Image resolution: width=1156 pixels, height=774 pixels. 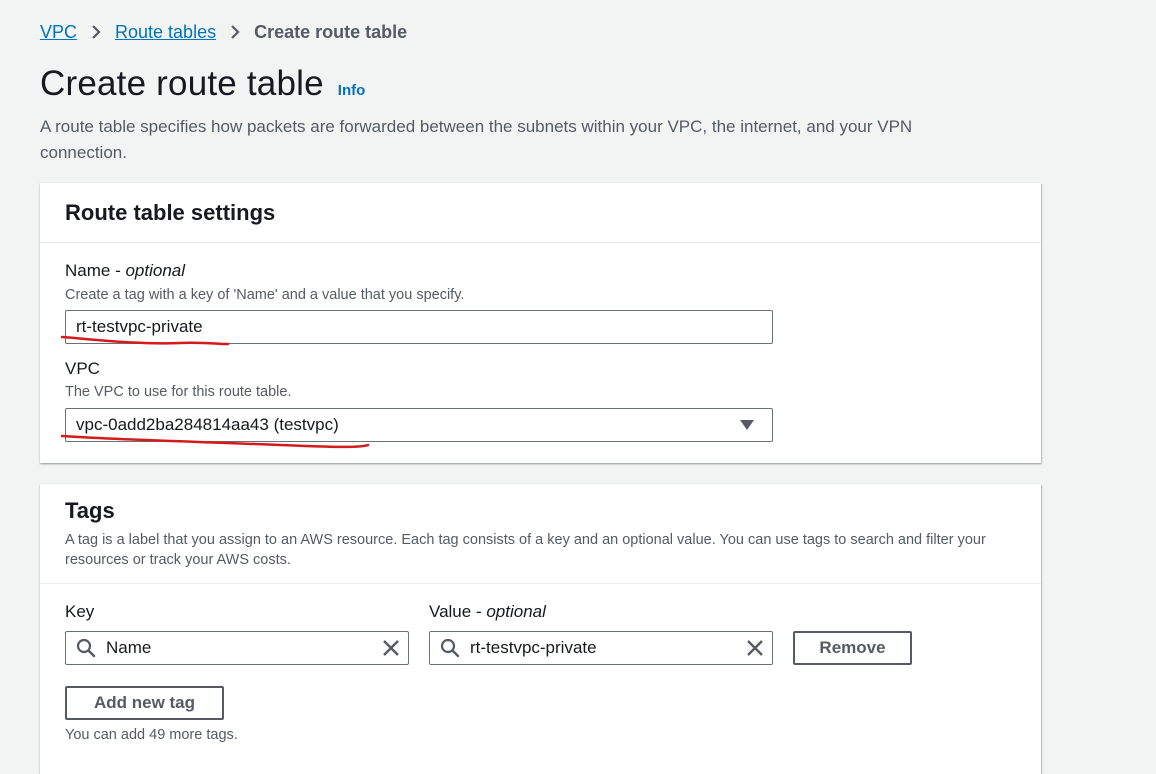 I want to click on remove-tag-button: Remove, so click(x=852, y=648).